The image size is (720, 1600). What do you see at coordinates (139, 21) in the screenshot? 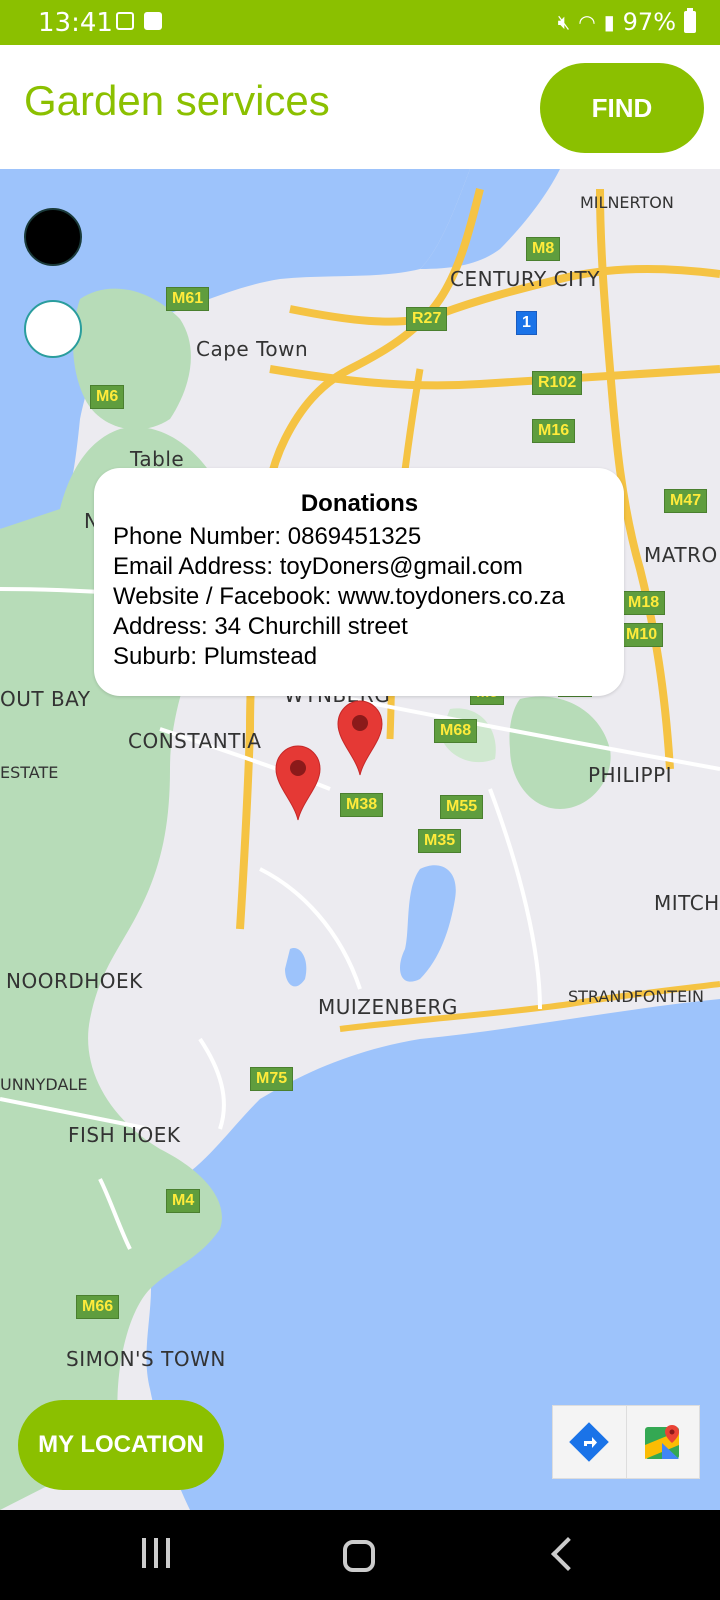
I see `notification-icons` at bounding box center [139, 21].